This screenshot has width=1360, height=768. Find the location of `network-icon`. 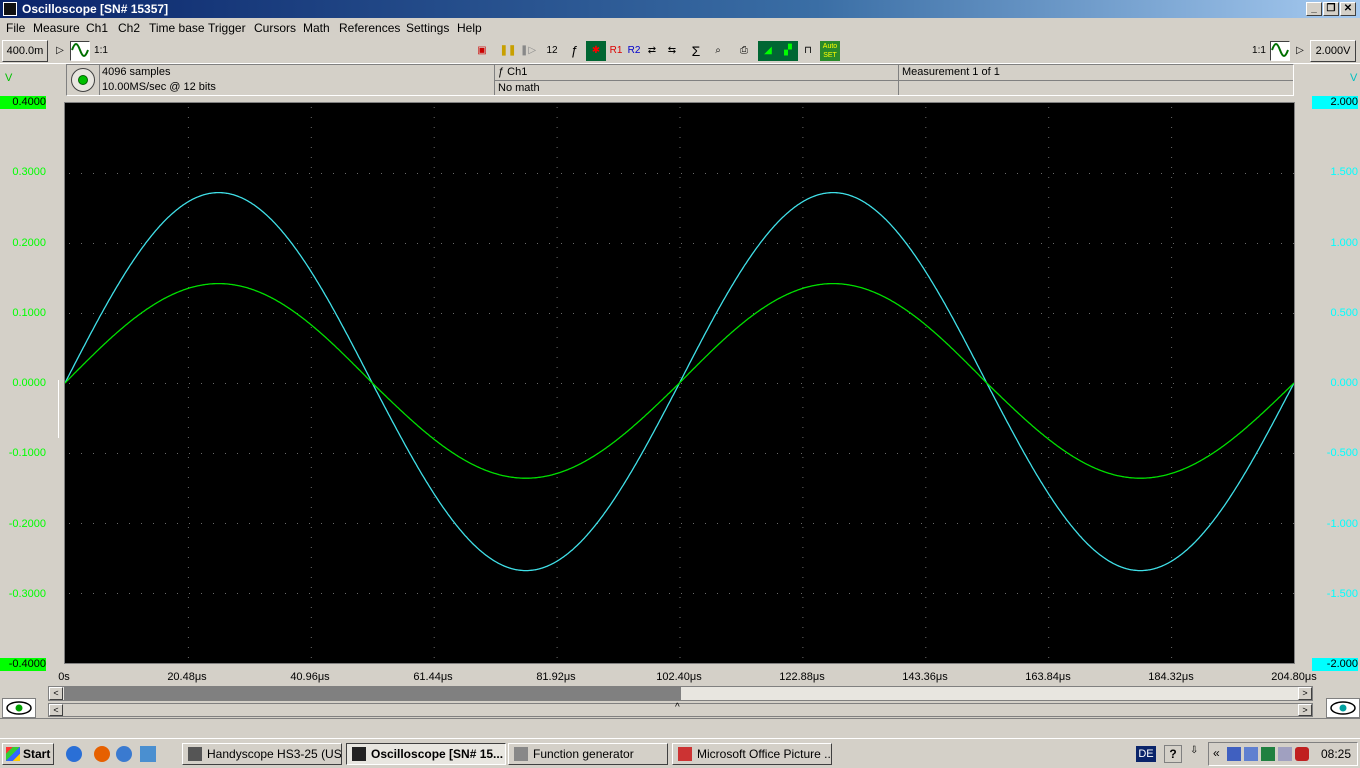

network-icon is located at coordinates (1234, 754).